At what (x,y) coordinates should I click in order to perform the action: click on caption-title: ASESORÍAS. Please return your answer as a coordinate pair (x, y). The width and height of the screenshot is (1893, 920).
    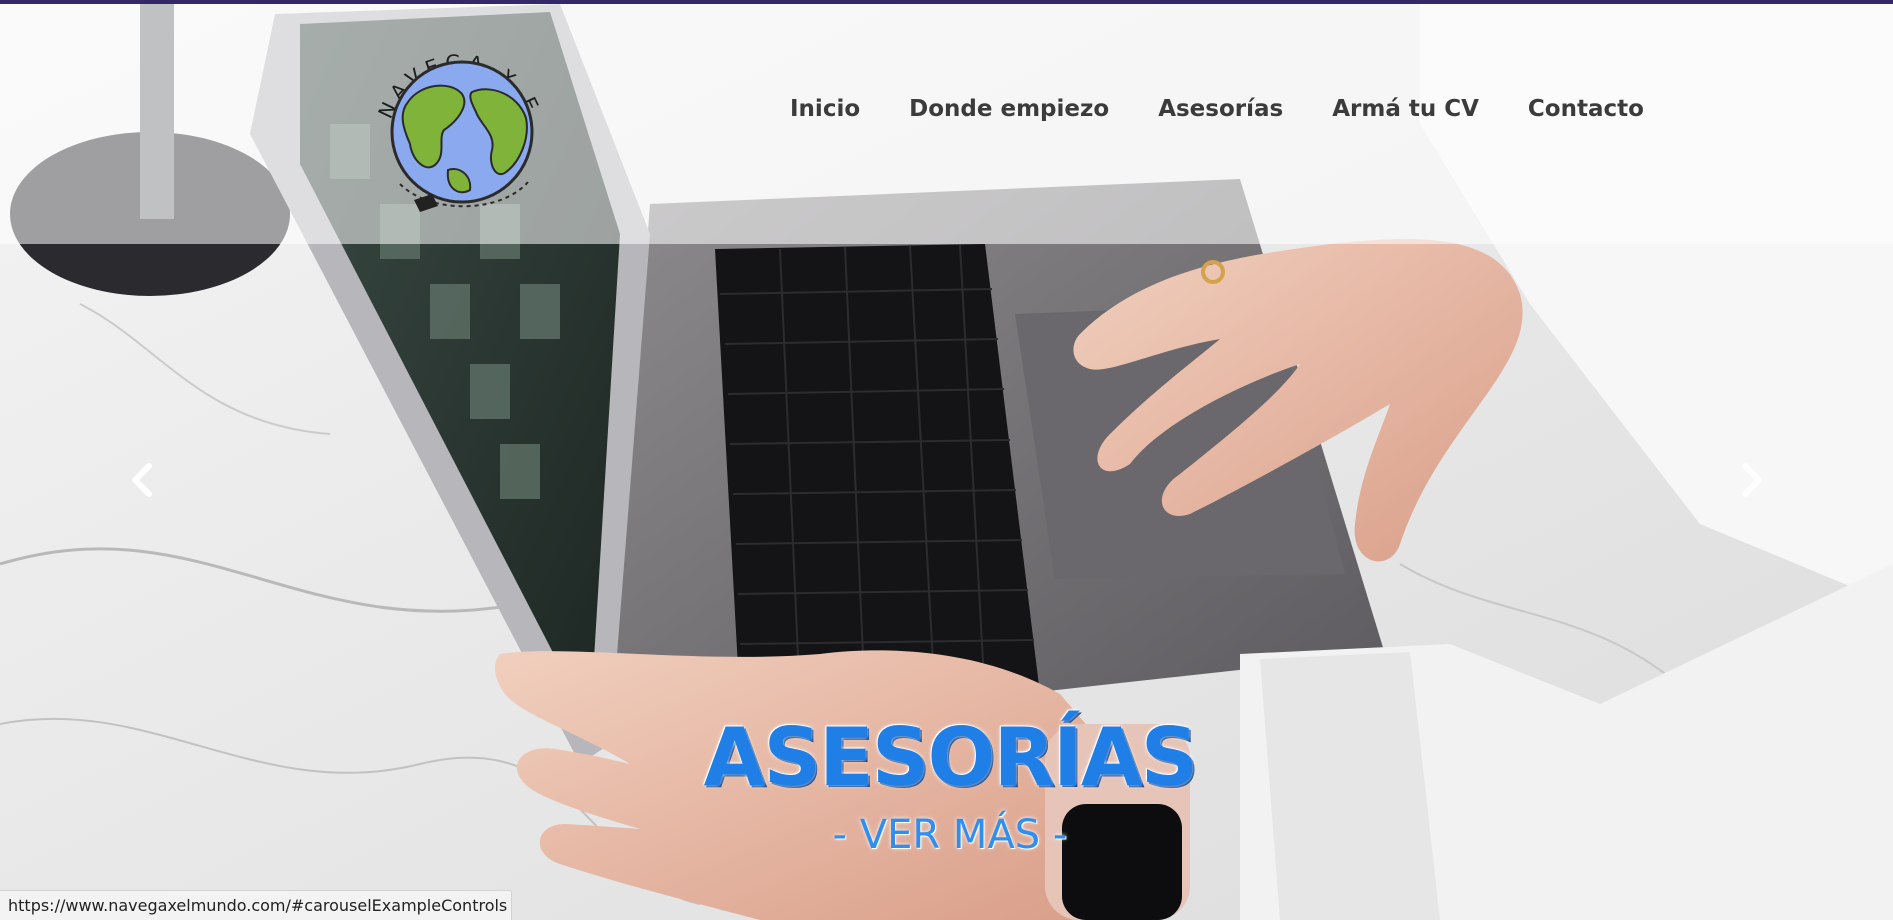
    Looking at the image, I should click on (951, 757).